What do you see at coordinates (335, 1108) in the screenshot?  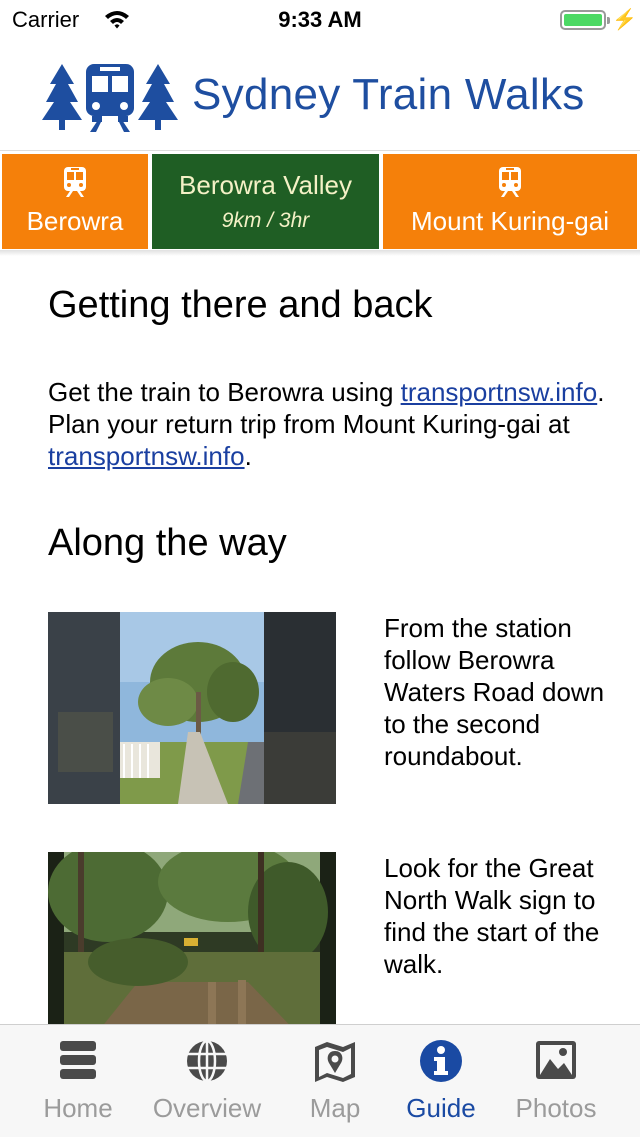 I see `tab-label: Map` at bounding box center [335, 1108].